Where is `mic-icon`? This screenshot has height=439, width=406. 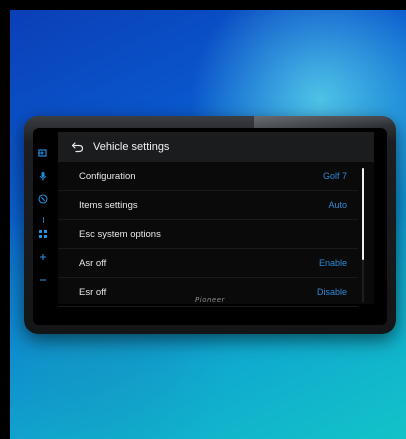 mic-icon is located at coordinates (43, 177).